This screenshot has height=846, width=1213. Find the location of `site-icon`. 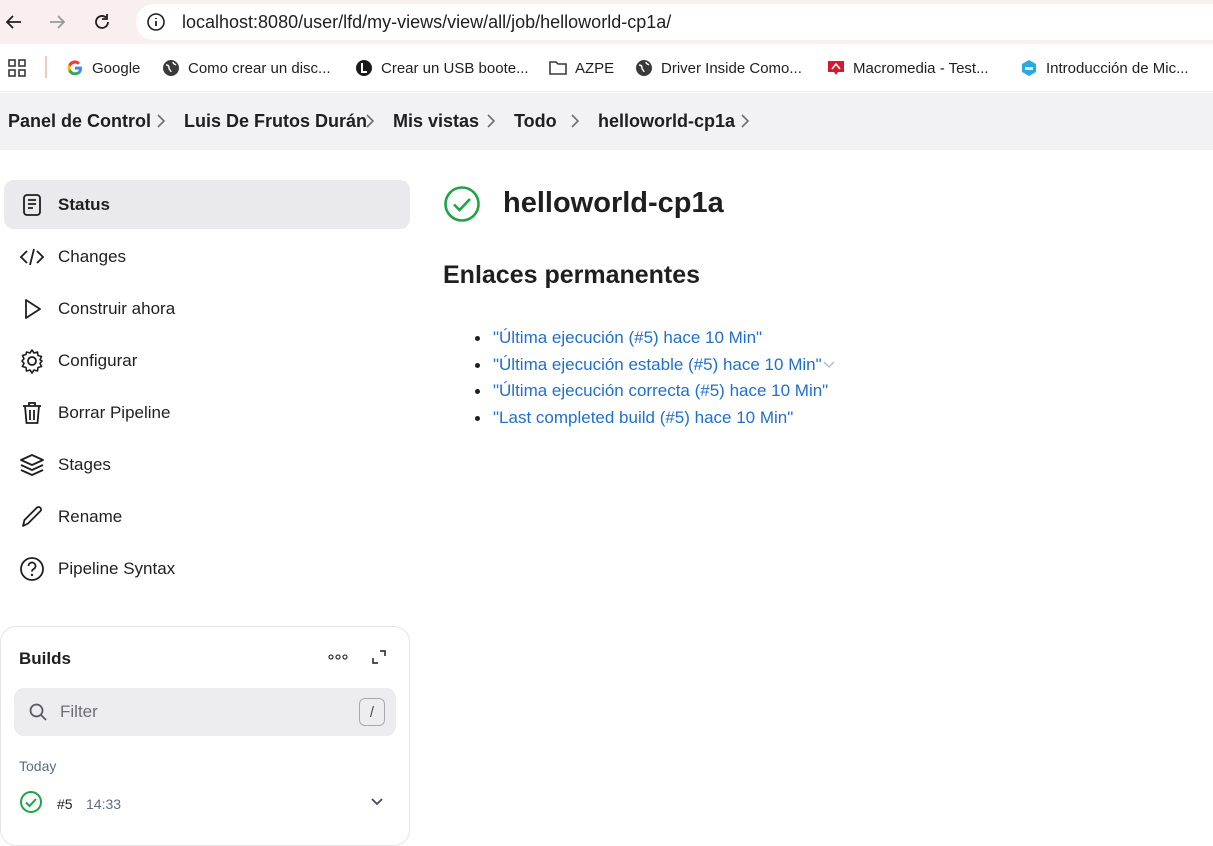

site-icon is located at coordinates (364, 68).